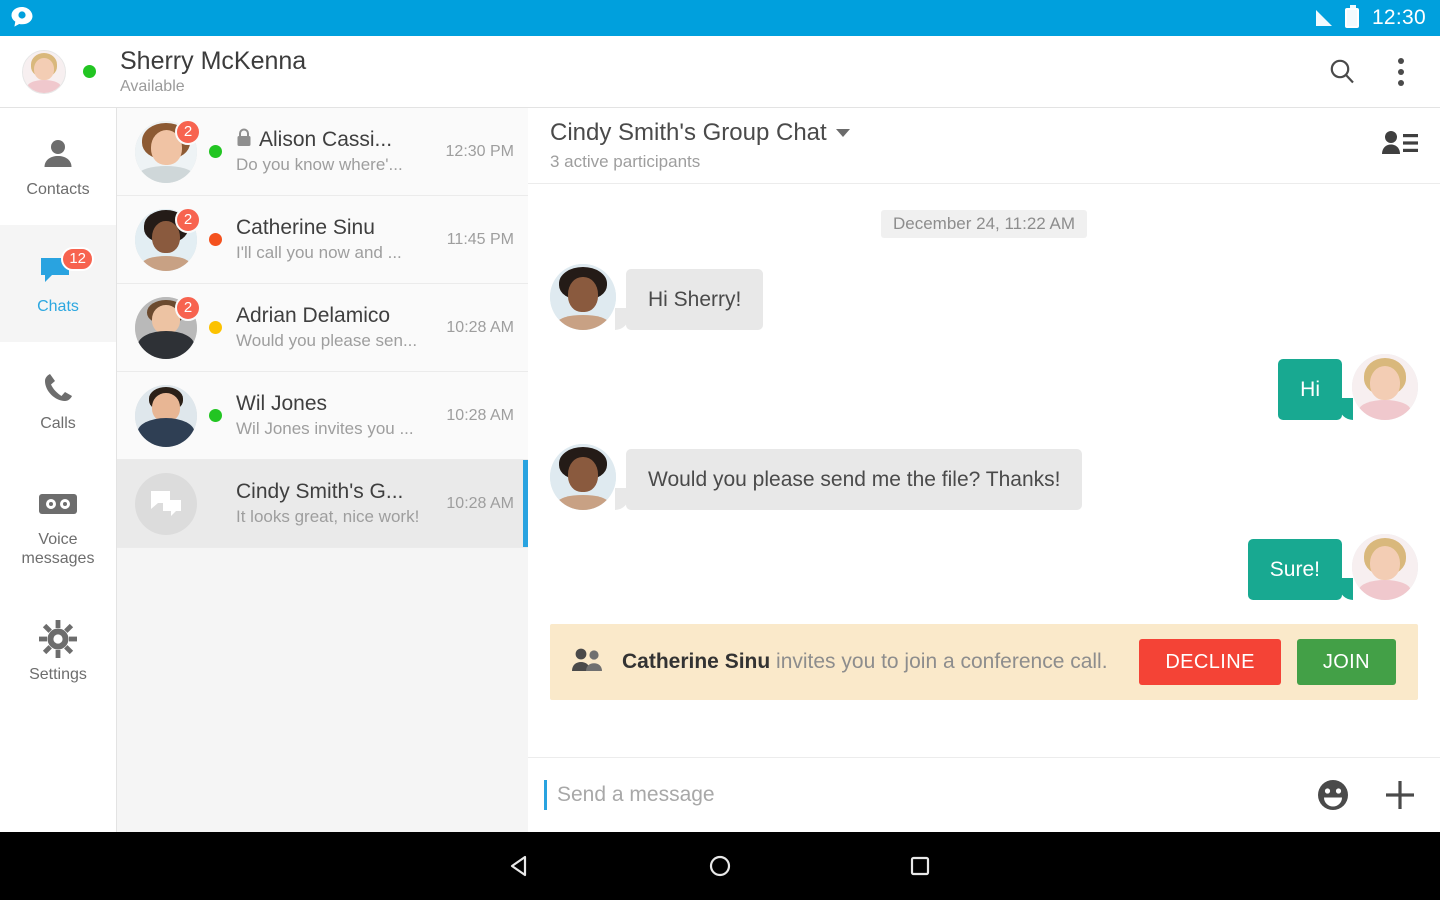 The width and height of the screenshot is (1440, 900). Describe the element at coordinates (520, 866) in the screenshot. I see `android-back-icon` at that location.